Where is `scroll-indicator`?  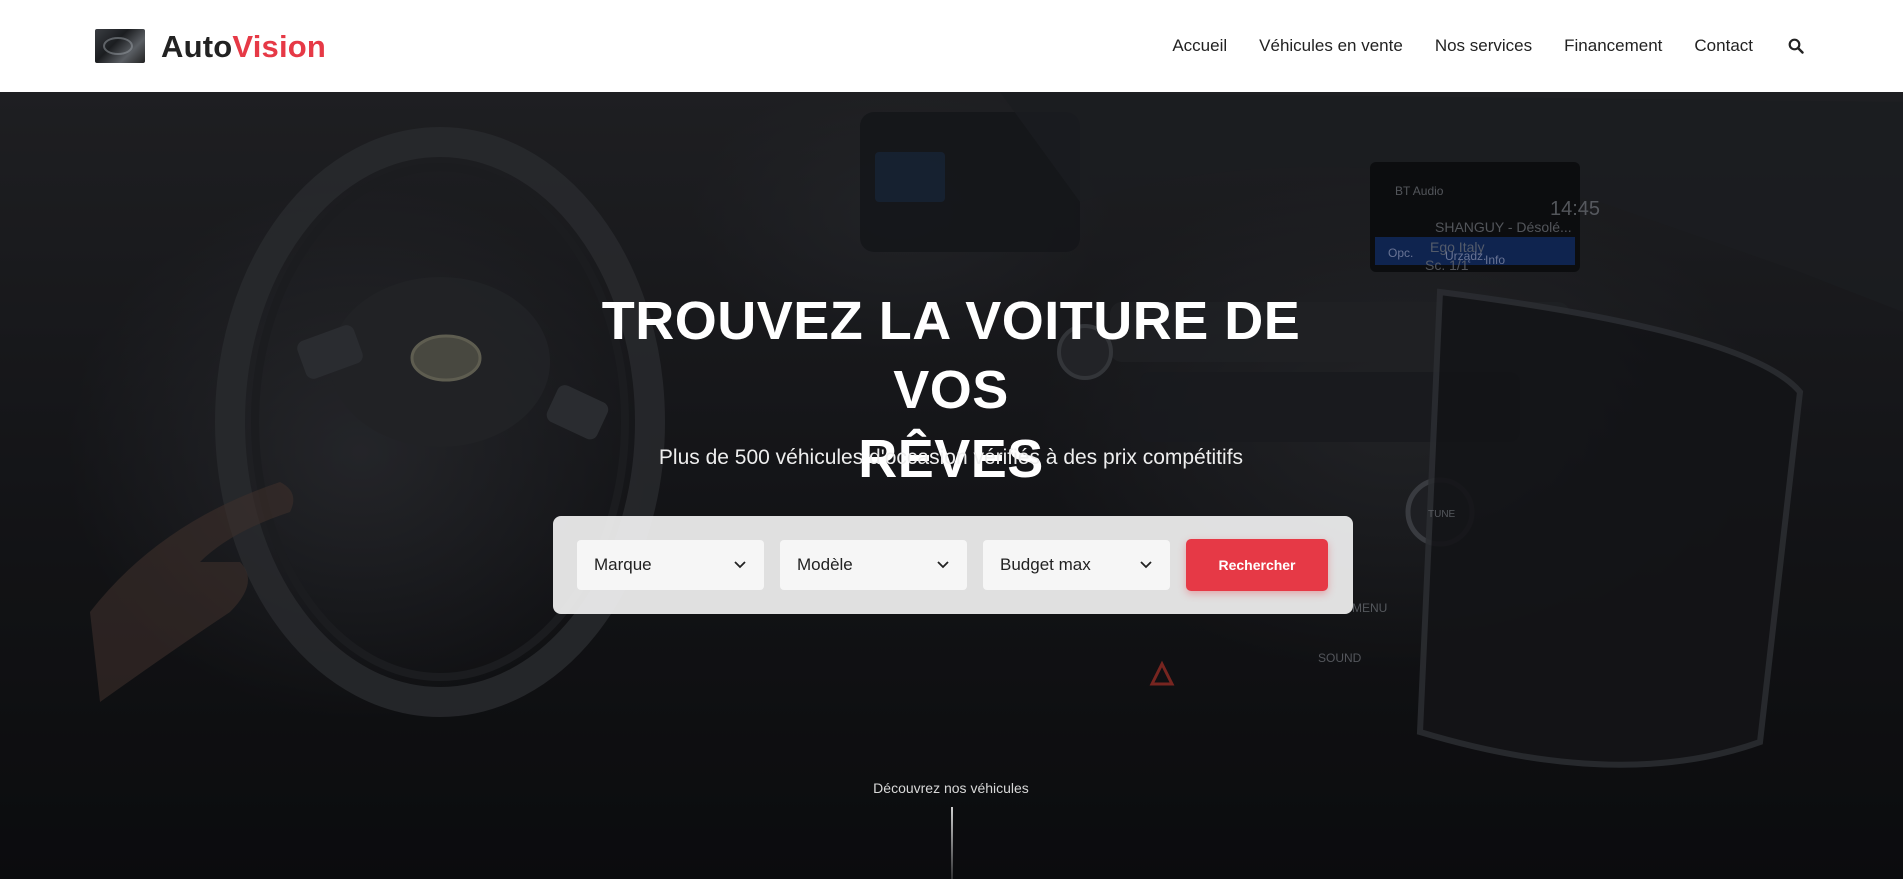 scroll-indicator is located at coordinates (952, 843).